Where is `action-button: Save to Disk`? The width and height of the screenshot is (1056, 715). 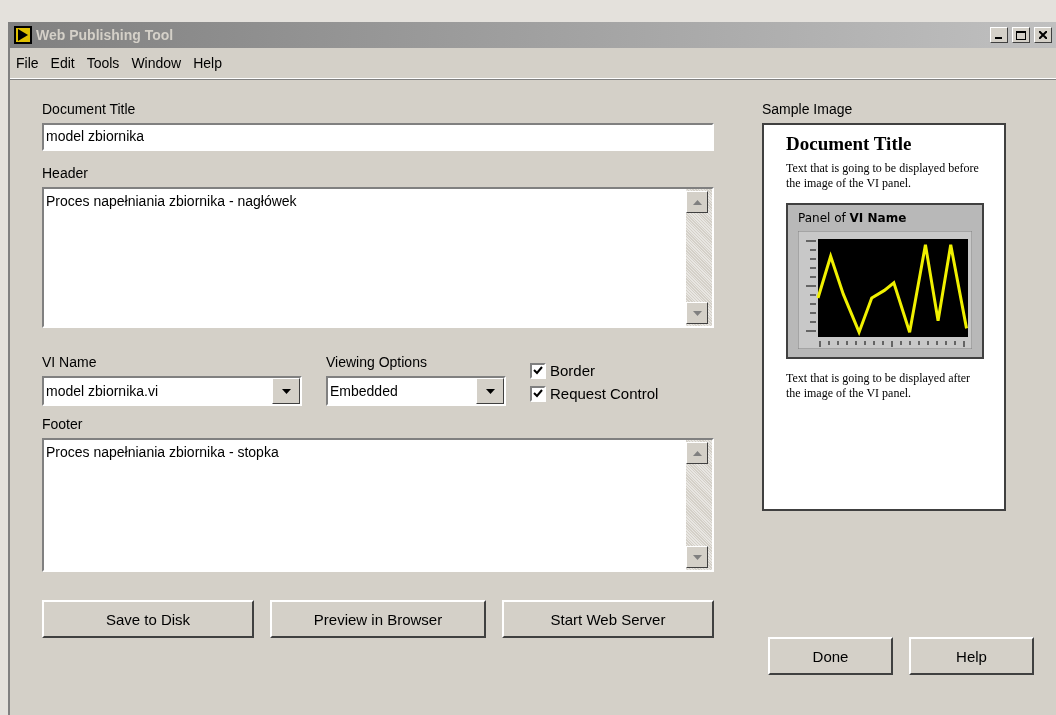
action-button: Save to Disk is located at coordinates (148, 619).